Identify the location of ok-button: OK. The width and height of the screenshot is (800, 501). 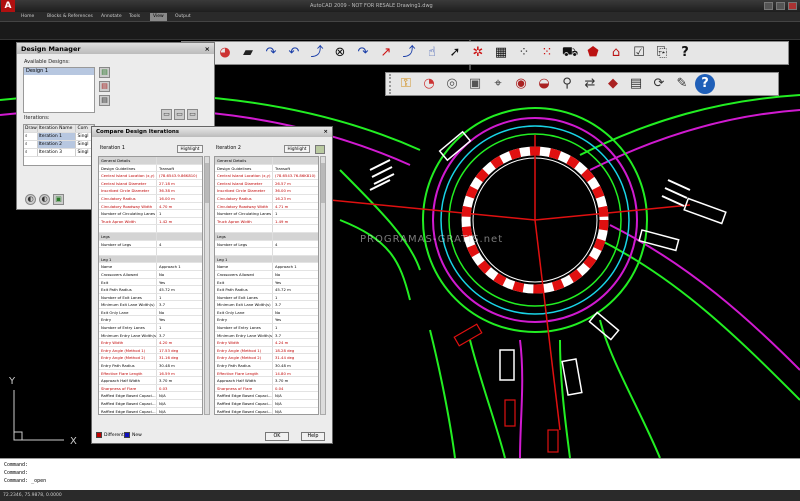
(277, 436).